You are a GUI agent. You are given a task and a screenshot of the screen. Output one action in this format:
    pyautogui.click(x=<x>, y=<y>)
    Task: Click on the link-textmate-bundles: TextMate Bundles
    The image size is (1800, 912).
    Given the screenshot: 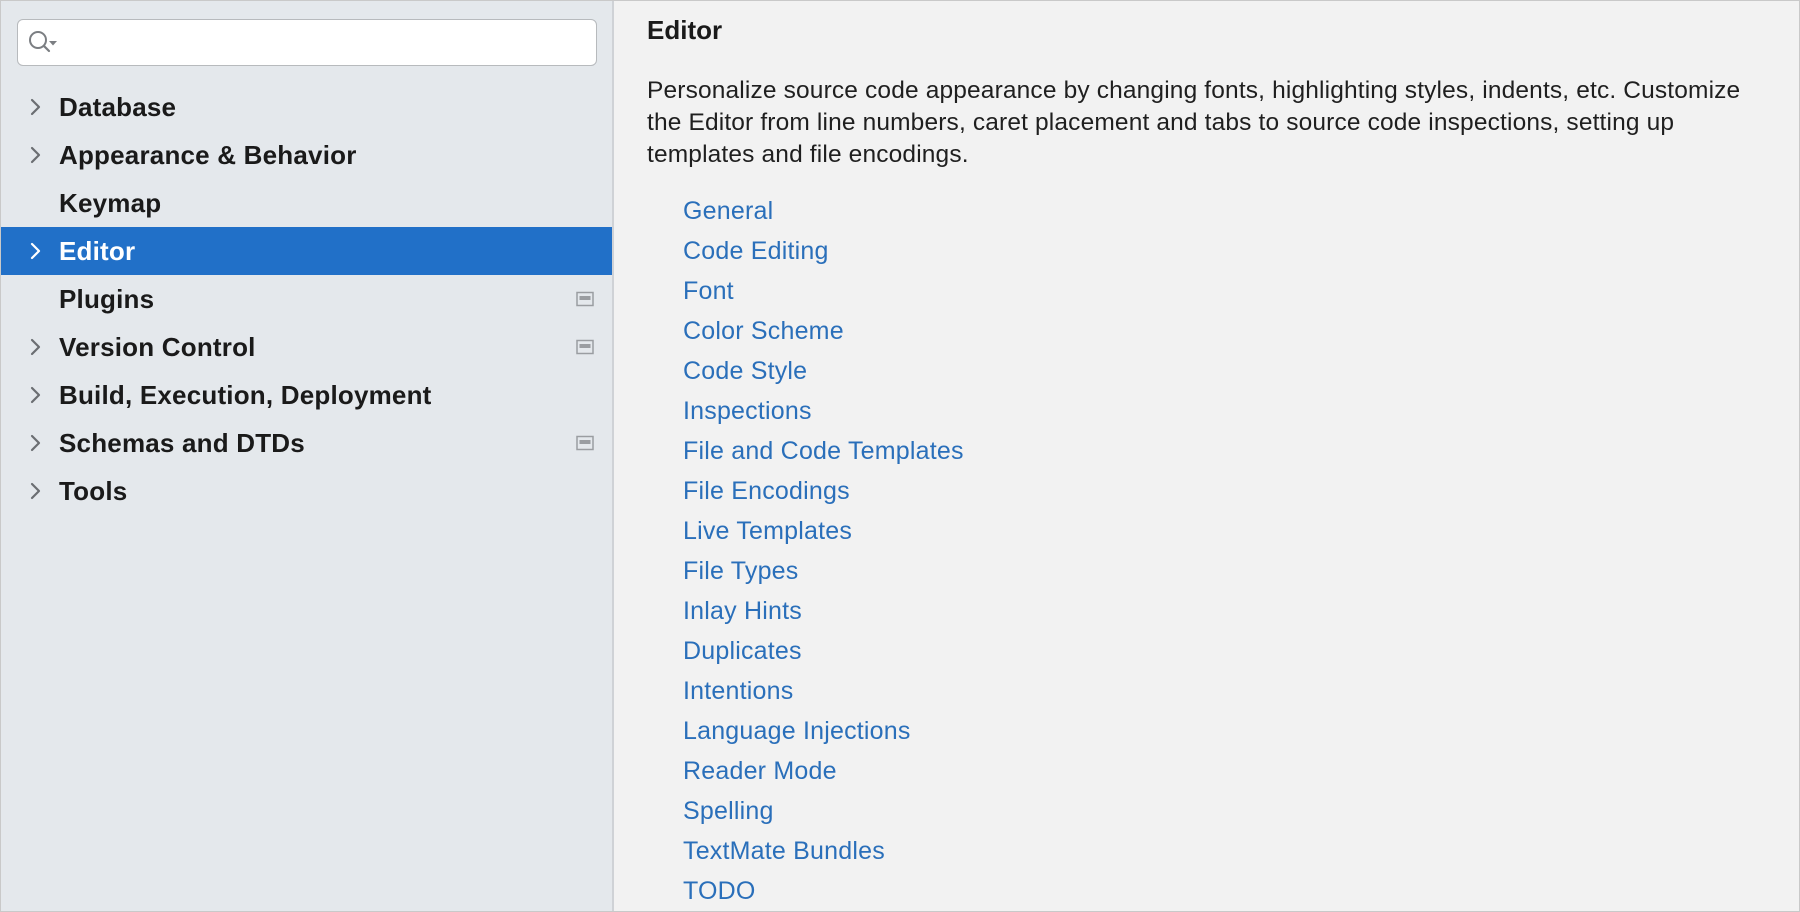 What is the action you would take?
    pyautogui.click(x=784, y=851)
    